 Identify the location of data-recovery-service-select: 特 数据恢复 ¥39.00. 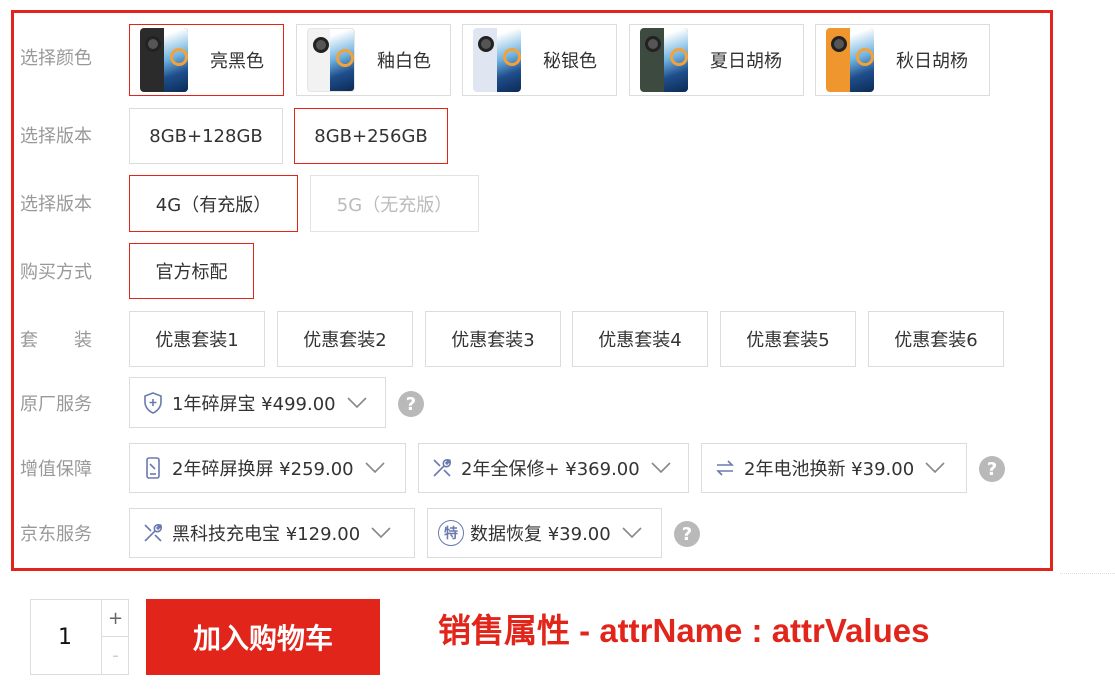
(544, 533).